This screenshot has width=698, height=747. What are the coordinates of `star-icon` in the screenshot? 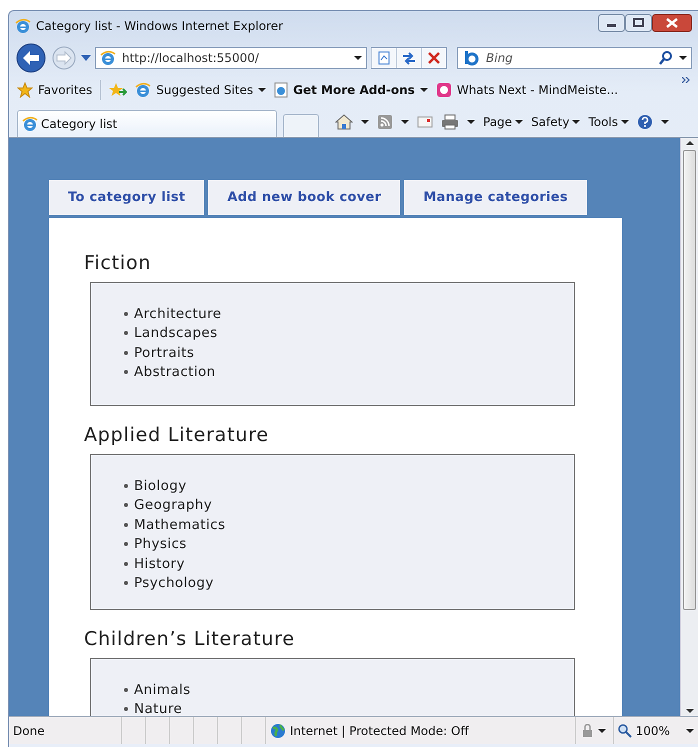 It's located at (25, 90).